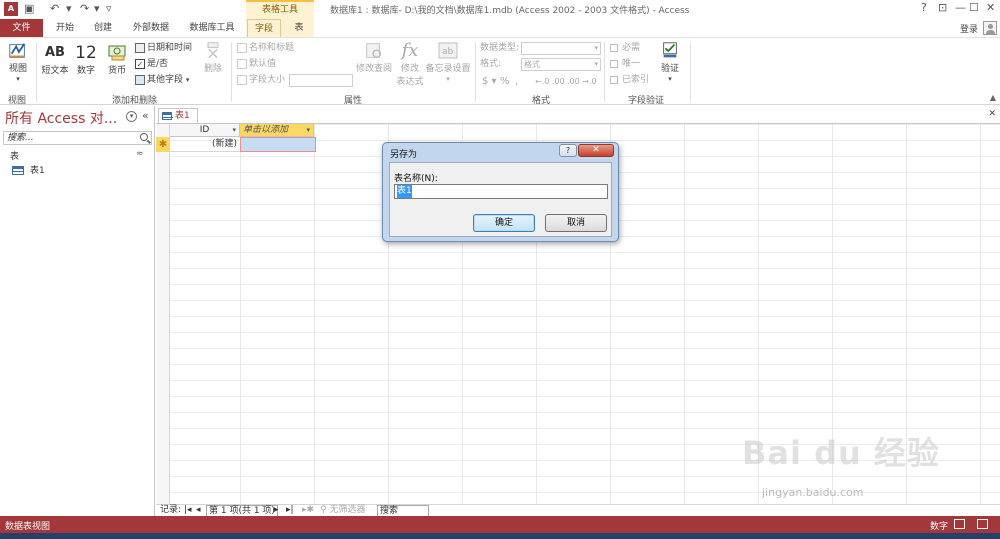  What do you see at coordinates (167, 115) in the screenshot?
I see `table-icon` at bounding box center [167, 115].